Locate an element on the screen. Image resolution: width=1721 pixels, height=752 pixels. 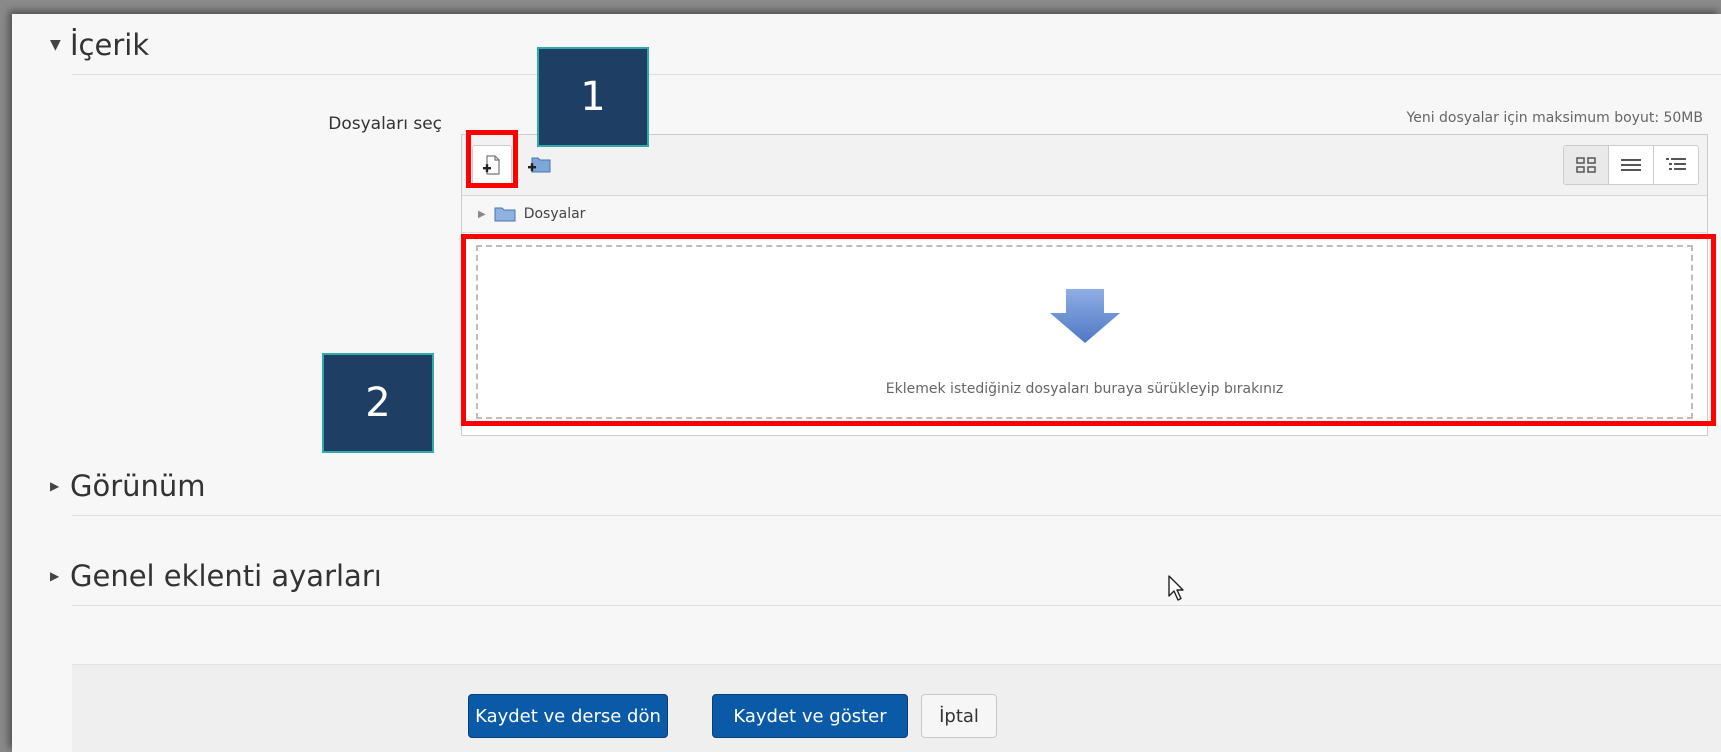
save-and-return-button: Kaydet ve derse dön is located at coordinates (568, 716).